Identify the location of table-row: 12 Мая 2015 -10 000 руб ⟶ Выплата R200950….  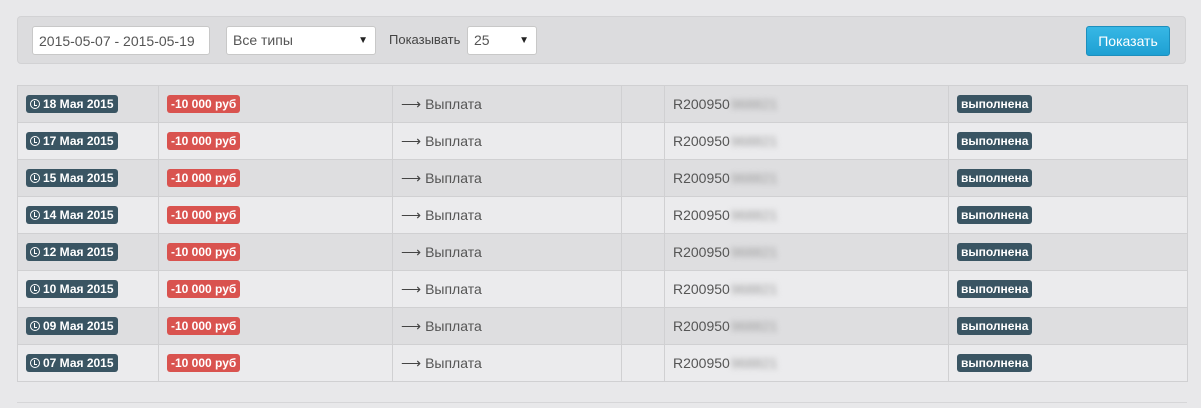
(602, 252).